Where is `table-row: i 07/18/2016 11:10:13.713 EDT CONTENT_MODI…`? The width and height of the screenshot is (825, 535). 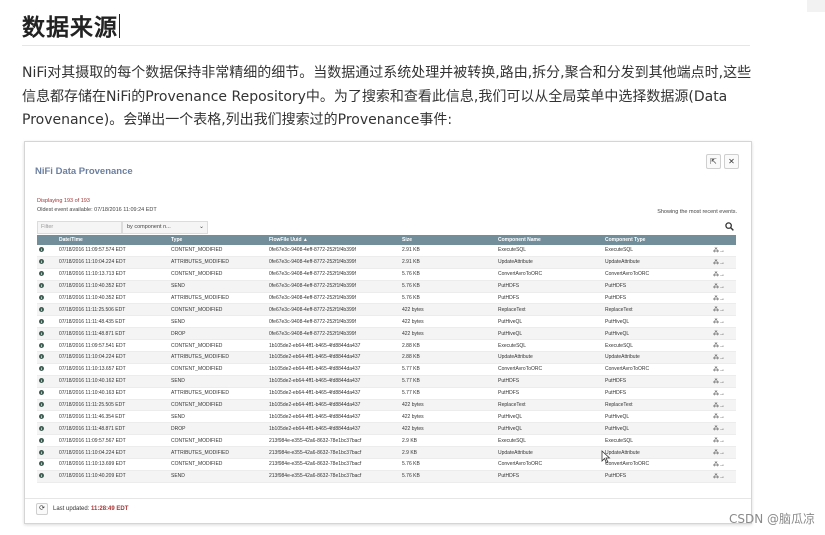 table-row: i 07/18/2016 11:10:13.713 EDT CONTENT_MODI… is located at coordinates (386, 274).